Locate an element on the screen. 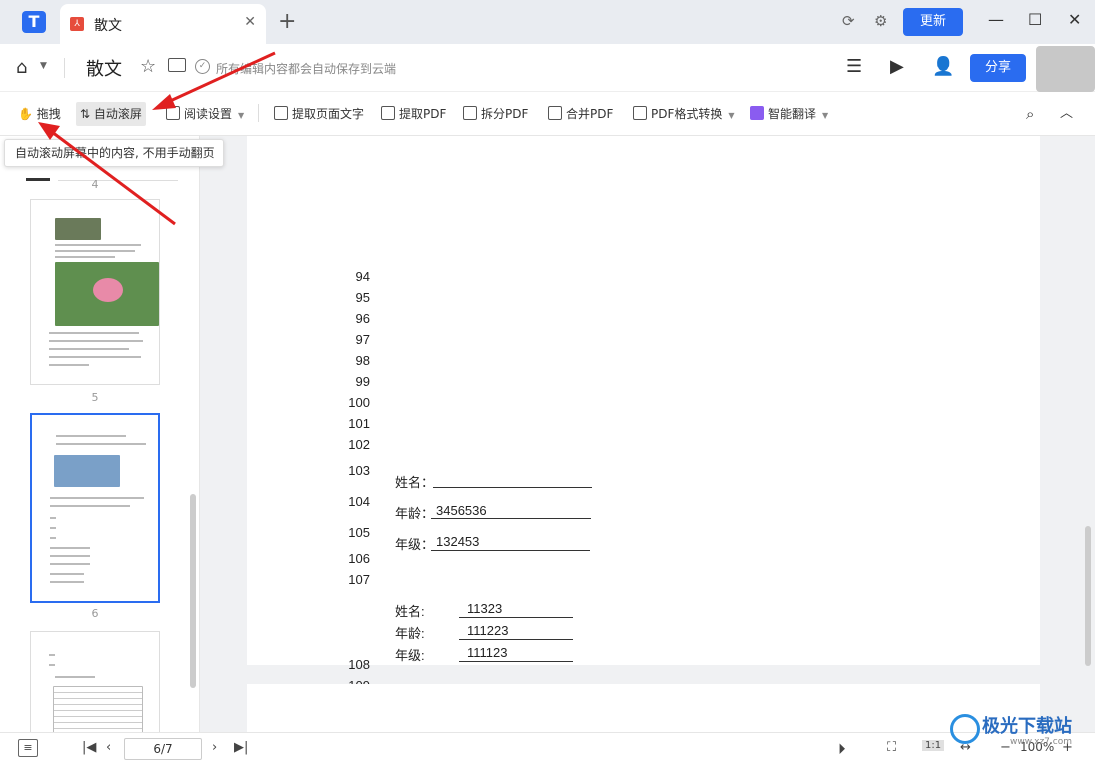 This screenshot has height=764, width=1095. actual-size-icon: 1:1 is located at coordinates (933, 745).